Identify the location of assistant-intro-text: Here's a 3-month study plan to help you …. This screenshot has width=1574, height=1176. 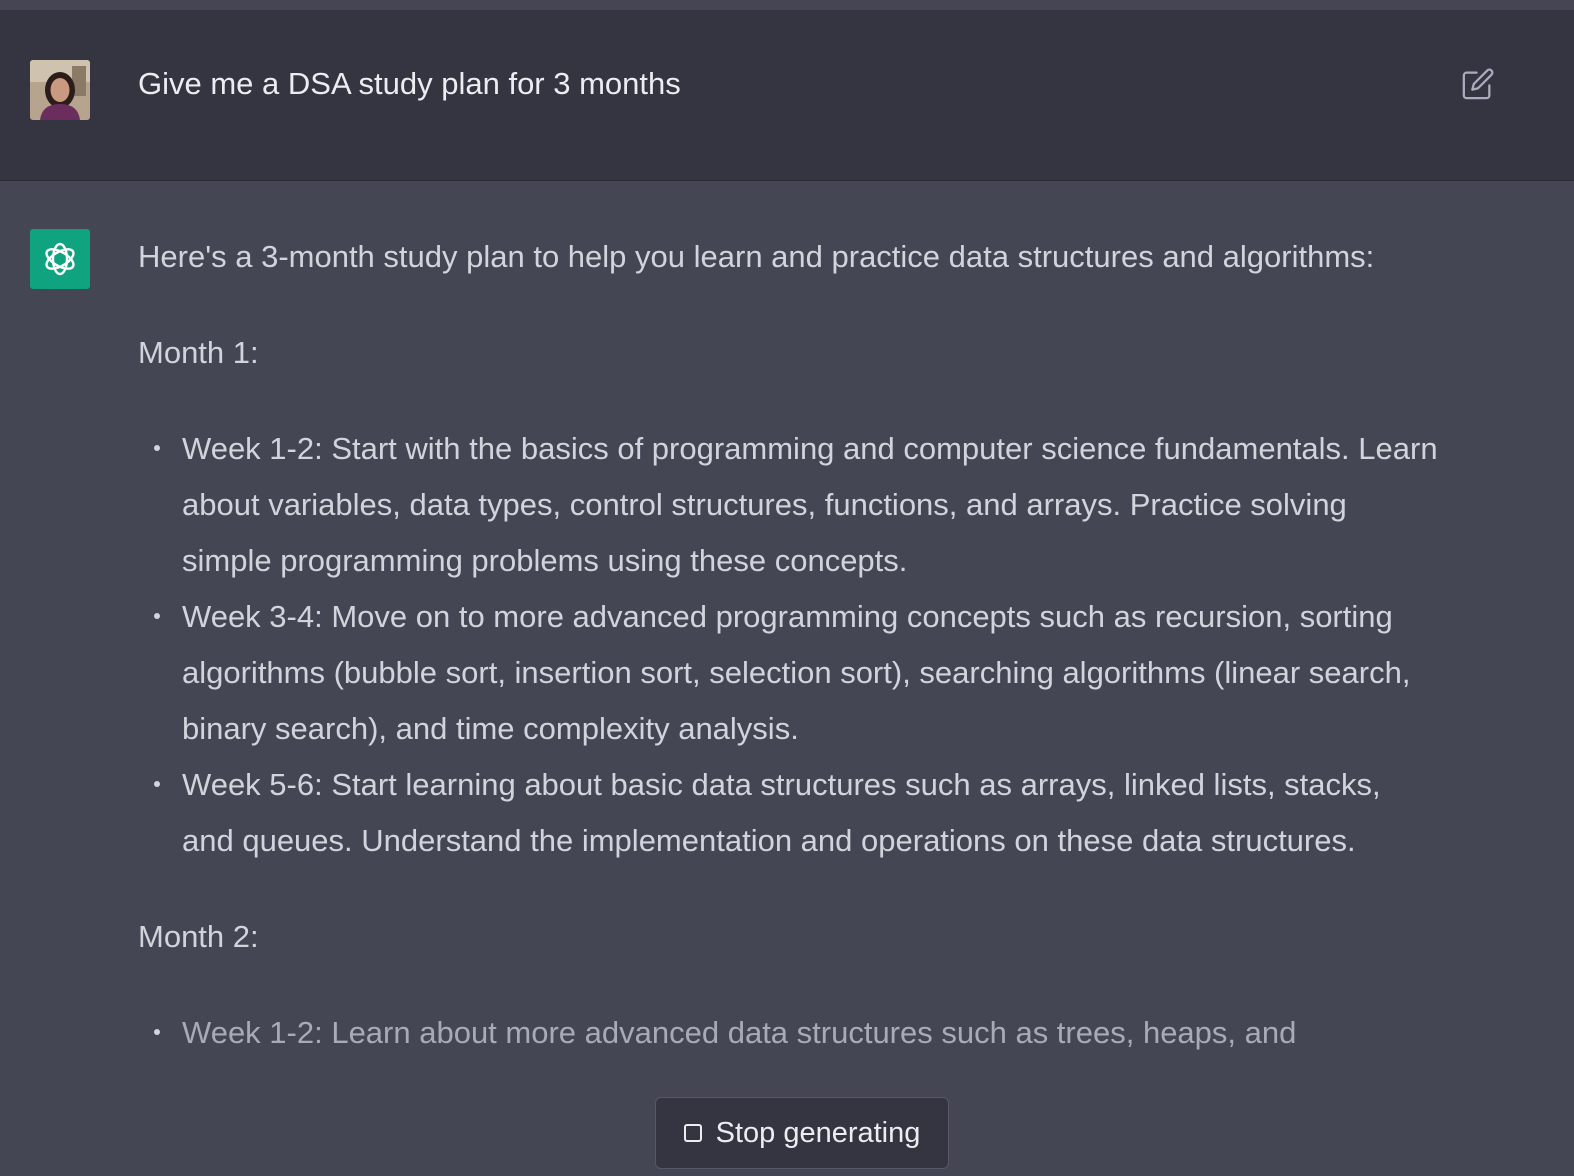
(756, 256).